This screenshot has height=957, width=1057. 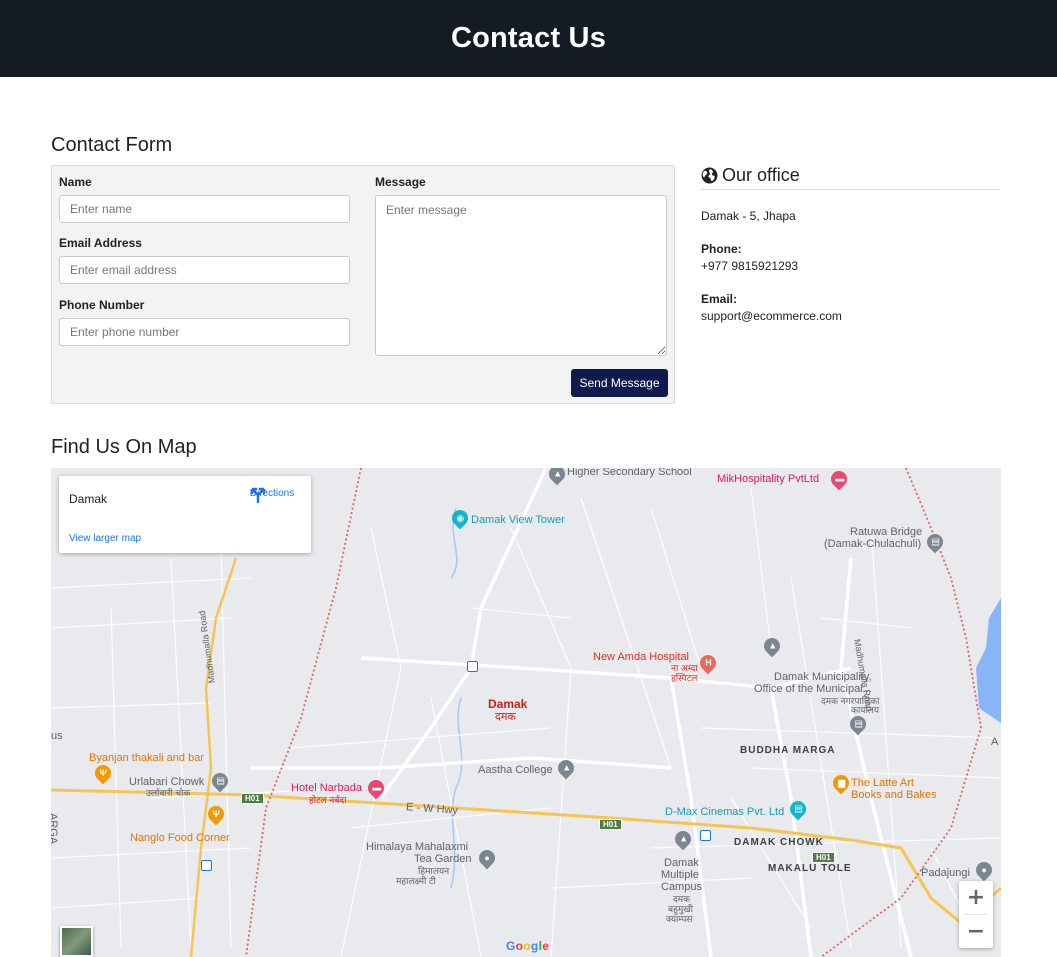 What do you see at coordinates (417, 847) in the screenshot?
I see `map-label-himalaya: Himalaya Mahalaxmi` at bounding box center [417, 847].